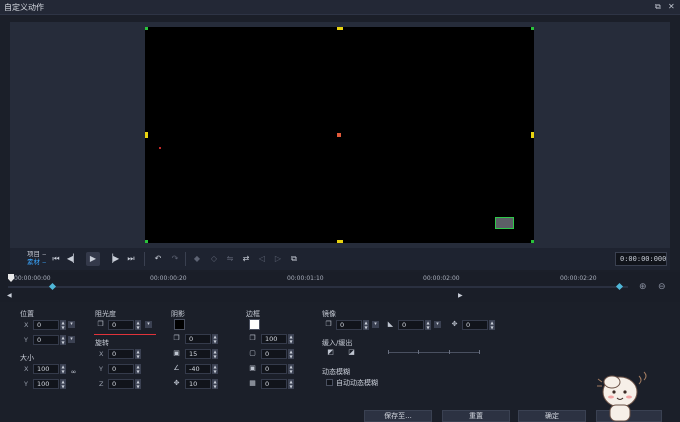 This screenshot has width=680, height=422. What do you see at coordinates (175, 259) in the screenshot?
I see `redo-icon: ↷` at bounding box center [175, 259].